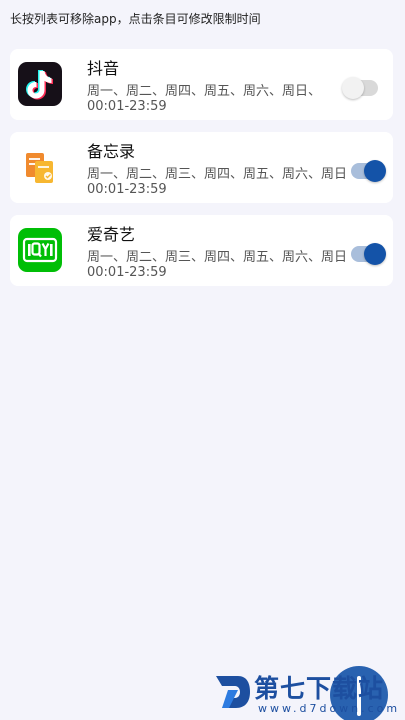 The width and height of the screenshot is (405, 720). What do you see at coordinates (204, 91) in the screenshot?
I see `app-days: 周一、周二、周四、周五、周六、周日、` at bounding box center [204, 91].